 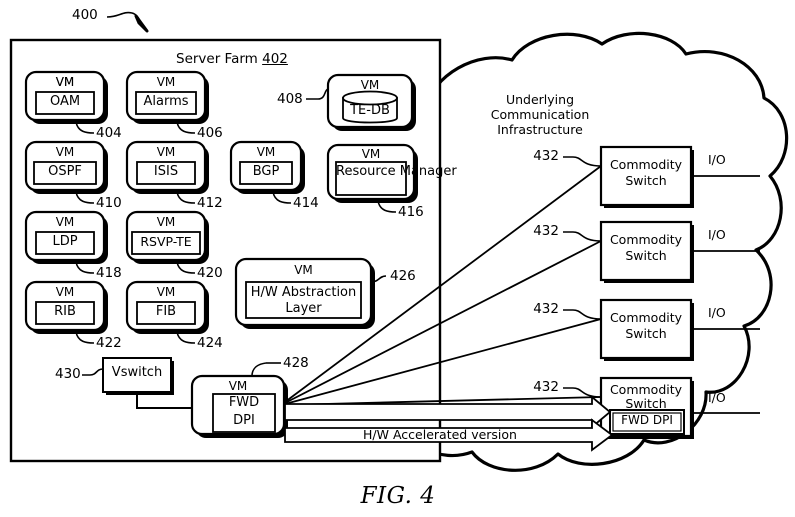 I want to click on vm-label-rib: VM, so click(x=65, y=292).